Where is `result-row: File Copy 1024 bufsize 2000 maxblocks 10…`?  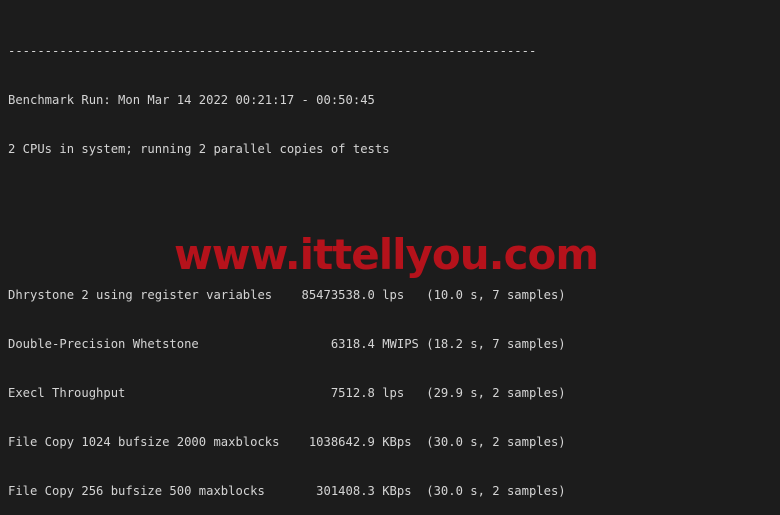 result-row: File Copy 1024 bufsize 2000 maxblocks 10… is located at coordinates (287, 442).